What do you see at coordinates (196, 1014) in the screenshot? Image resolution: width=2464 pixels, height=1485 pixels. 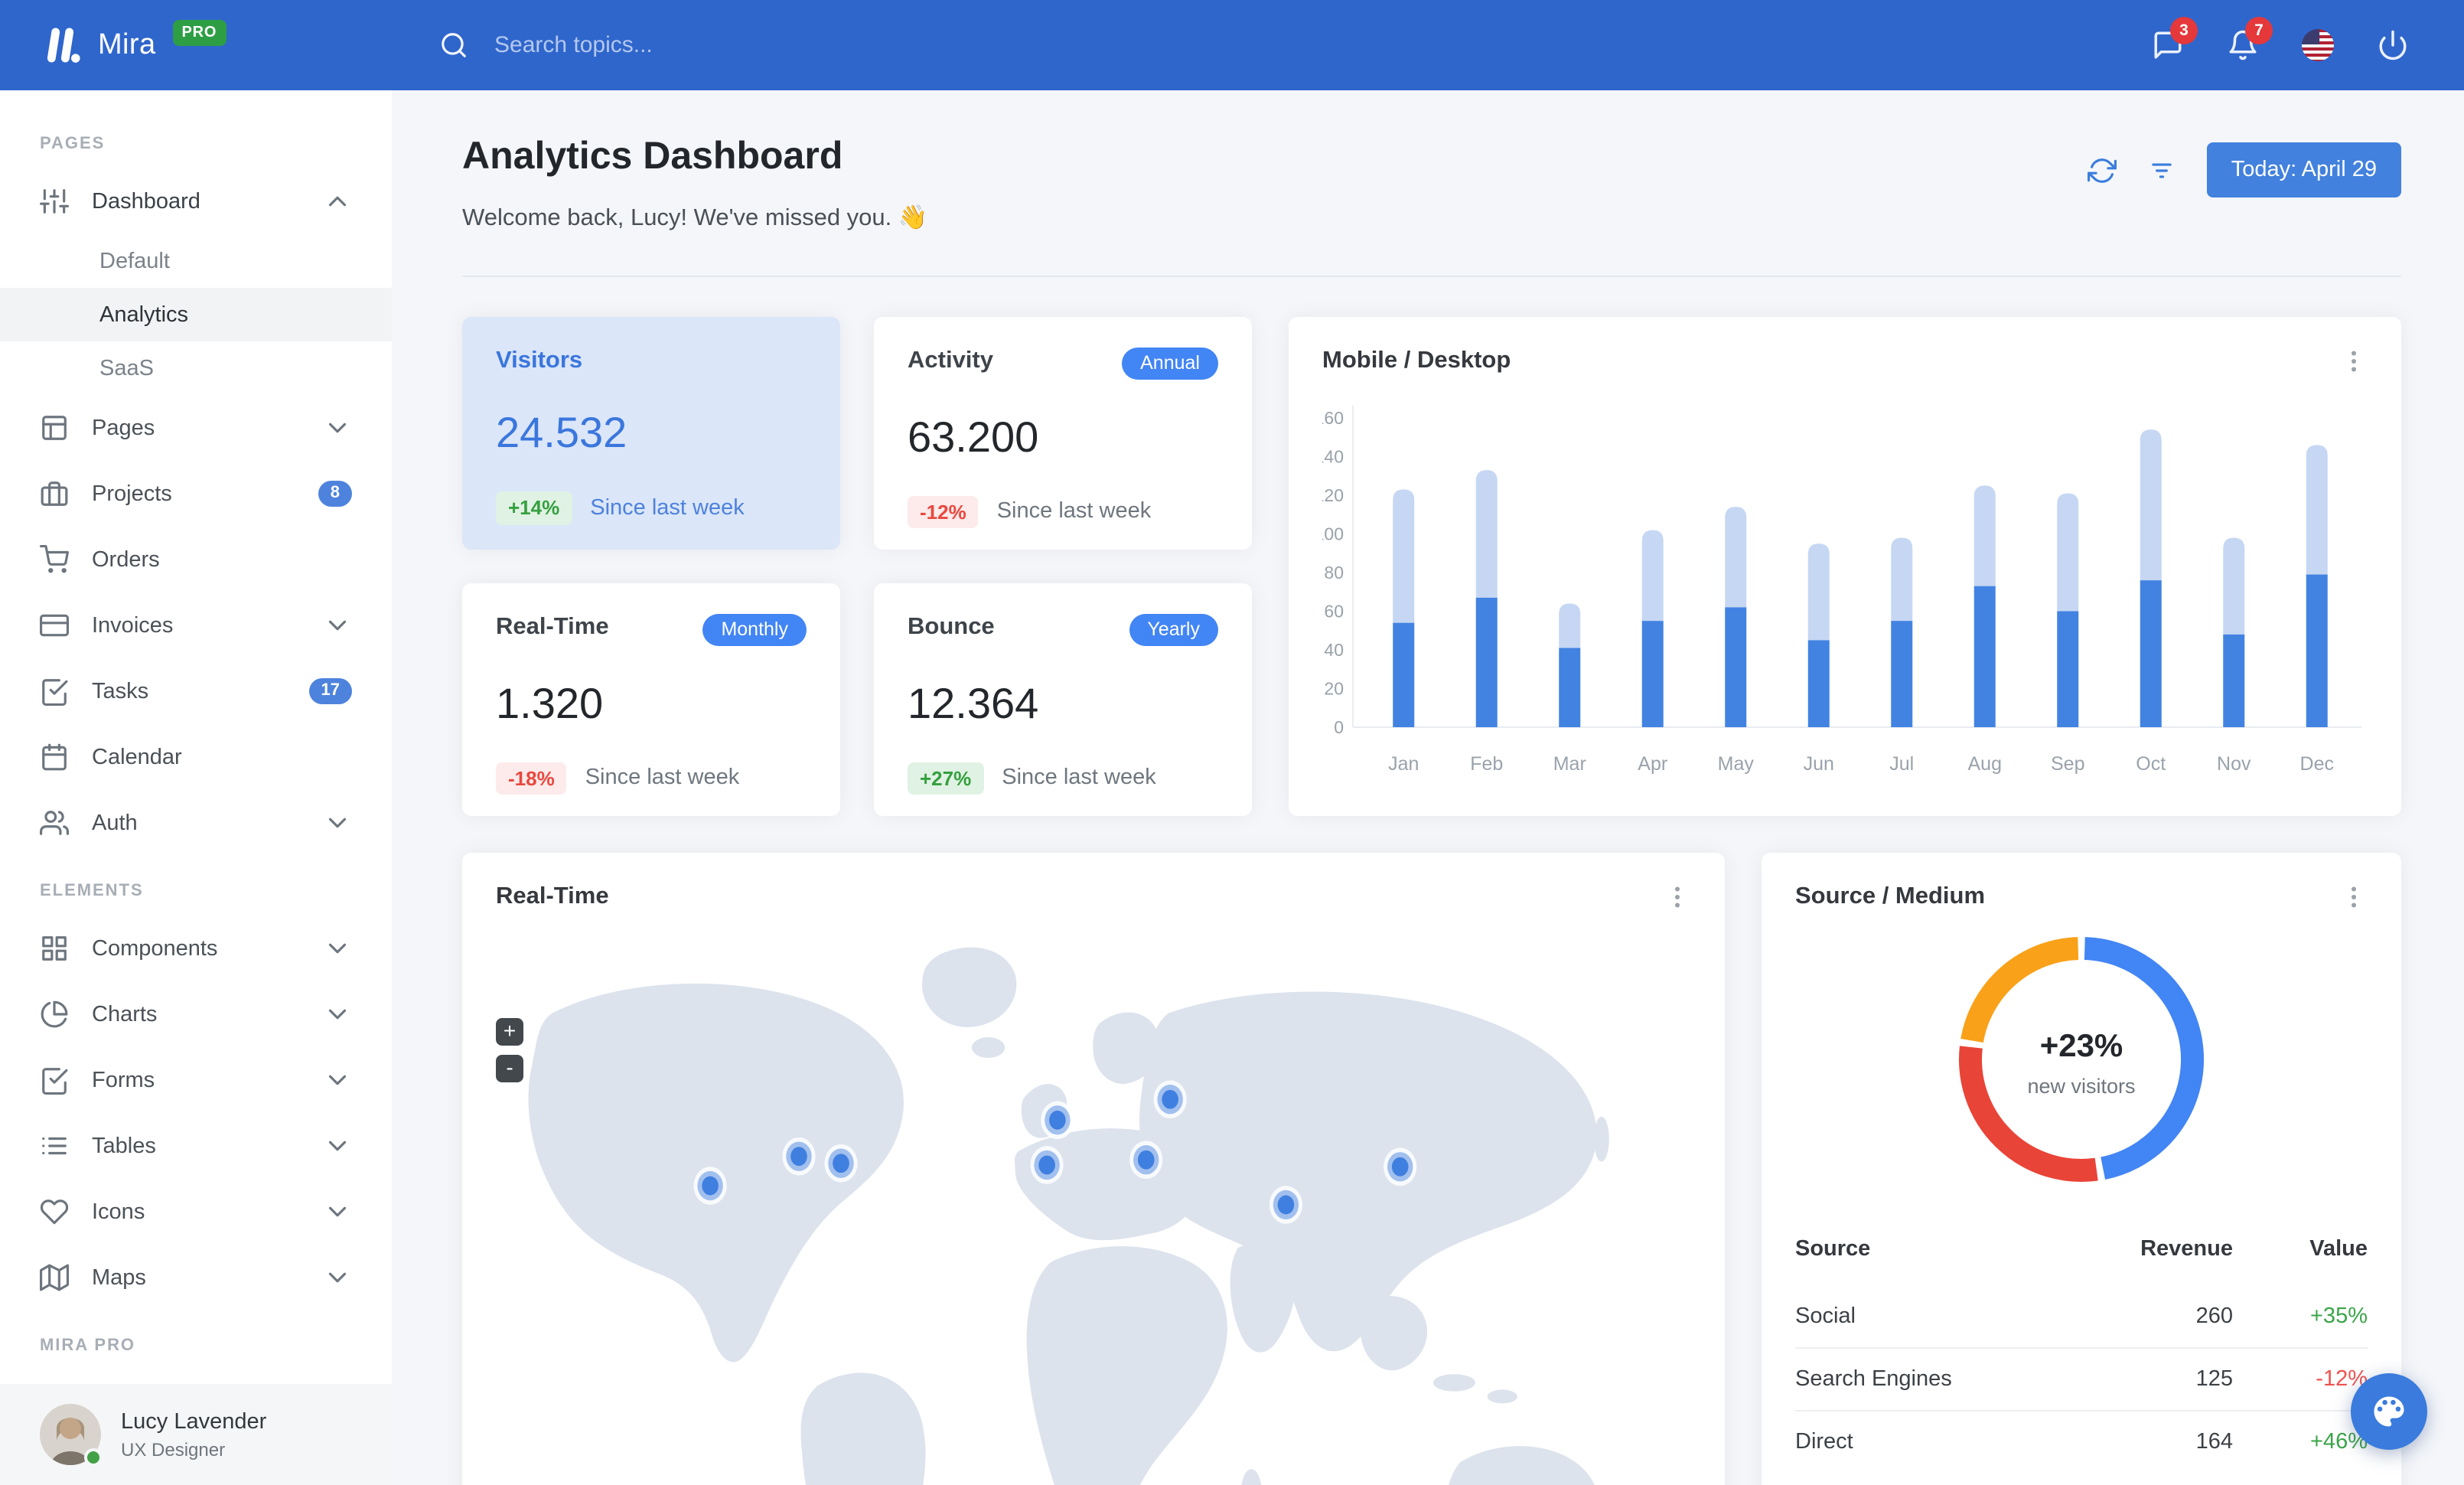 I see `sidebar-item-charts: Charts` at bounding box center [196, 1014].